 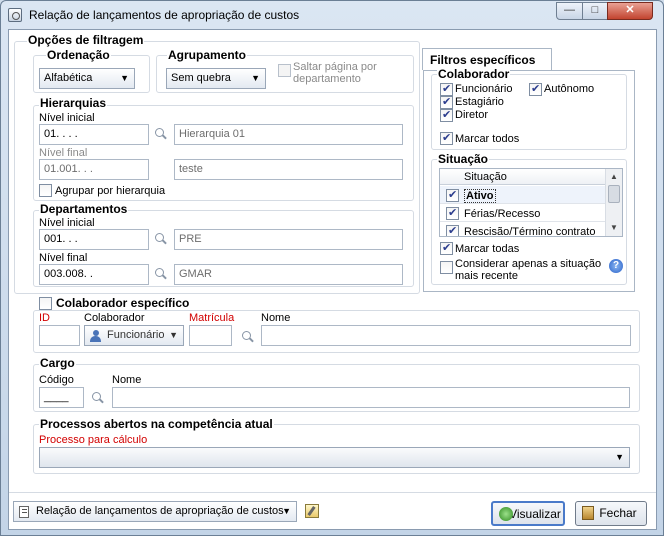 I want to click on rescisao-label: Rescisão/Término contrato, so click(x=530, y=231).